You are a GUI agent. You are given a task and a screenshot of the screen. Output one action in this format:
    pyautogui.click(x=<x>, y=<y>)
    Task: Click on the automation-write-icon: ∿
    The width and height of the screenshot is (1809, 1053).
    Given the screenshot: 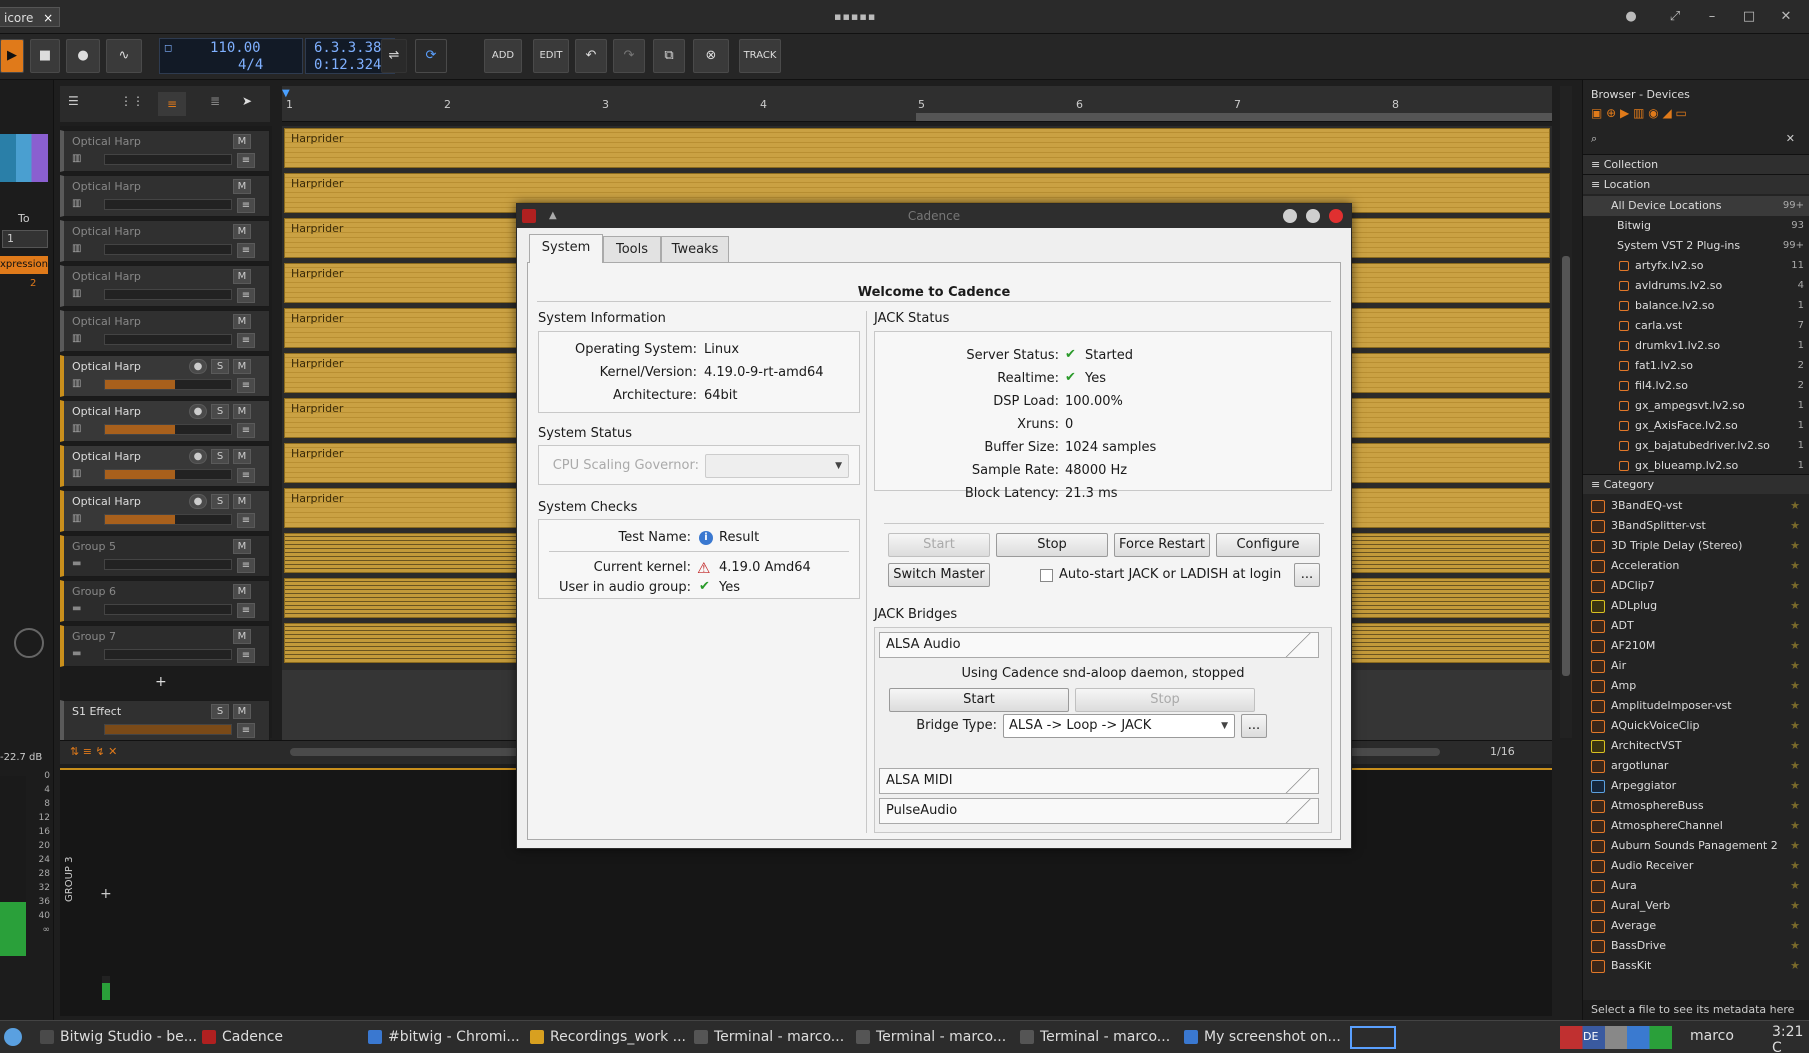 What is the action you would take?
    pyautogui.click(x=124, y=56)
    